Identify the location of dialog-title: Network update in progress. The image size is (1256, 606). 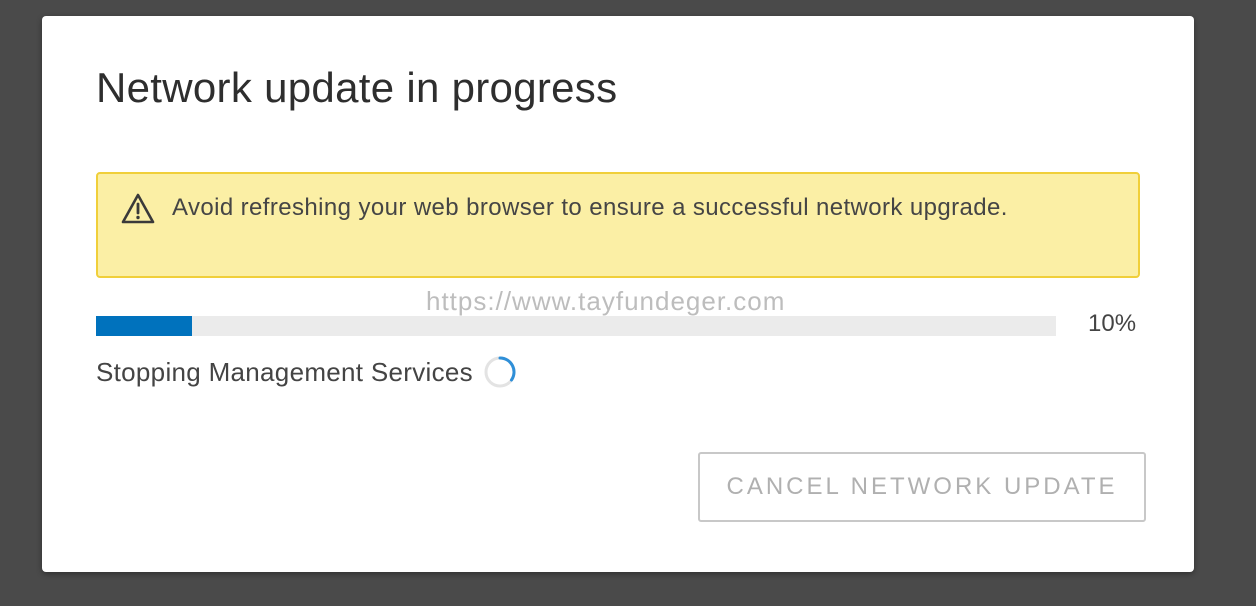
(357, 87).